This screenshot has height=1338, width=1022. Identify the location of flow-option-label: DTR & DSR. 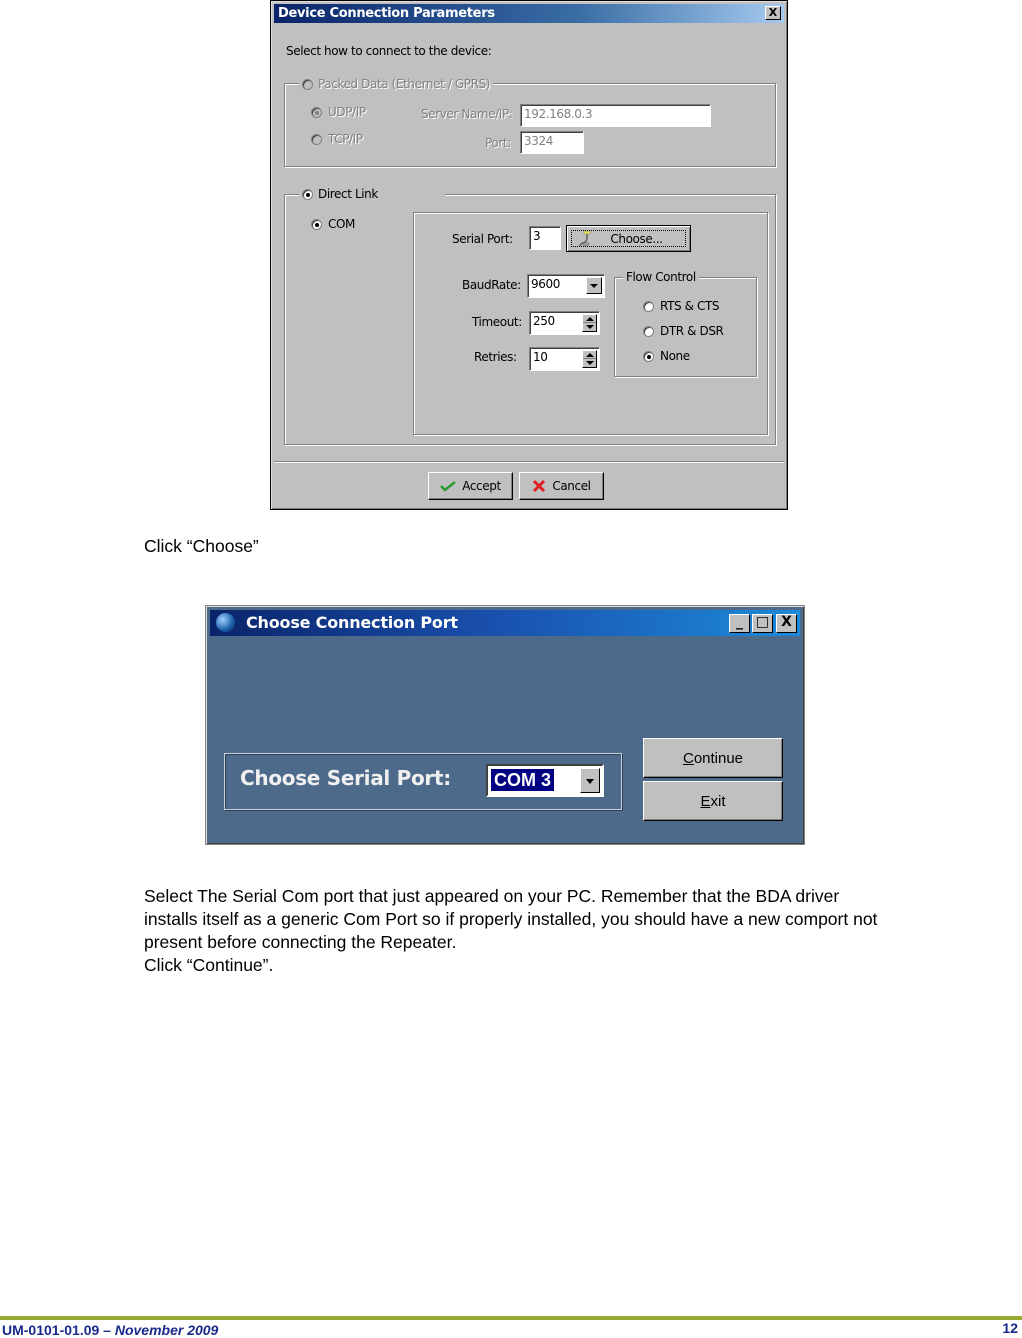
(692, 331).